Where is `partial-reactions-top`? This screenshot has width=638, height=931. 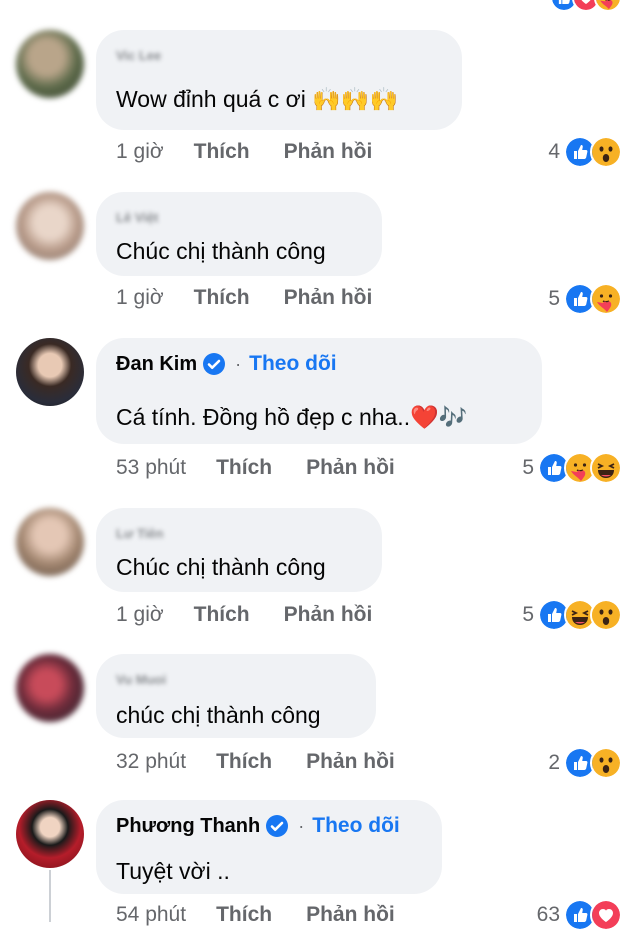 partial-reactions-top is located at coordinates (586, 6).